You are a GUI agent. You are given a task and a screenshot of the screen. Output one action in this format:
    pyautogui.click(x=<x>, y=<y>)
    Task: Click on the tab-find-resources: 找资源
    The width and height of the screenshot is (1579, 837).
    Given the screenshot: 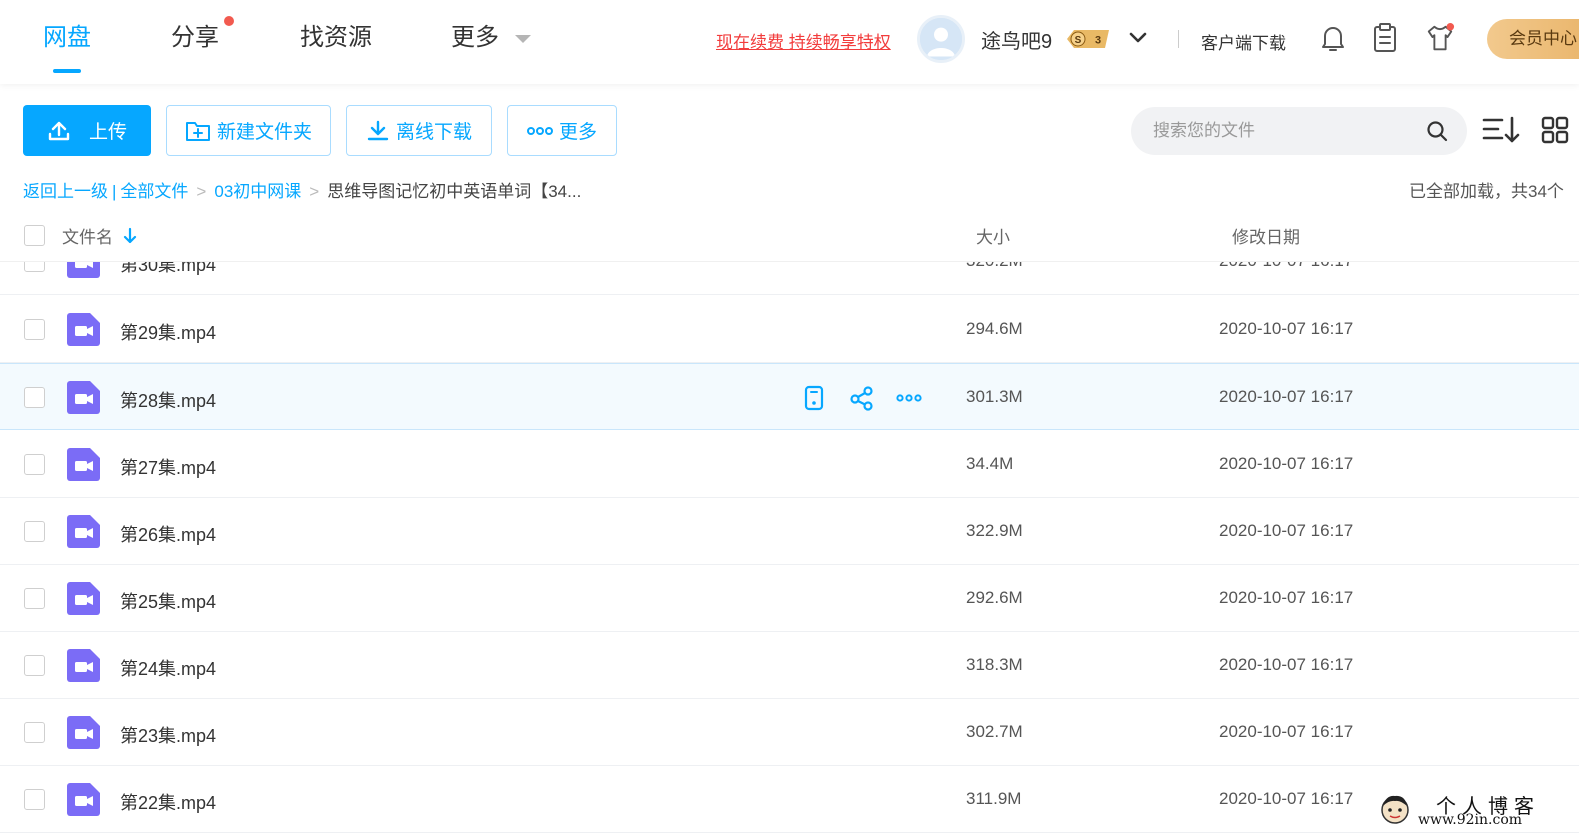 What is the action you would take?
    pyautogui.click(x=336, y=40)
    